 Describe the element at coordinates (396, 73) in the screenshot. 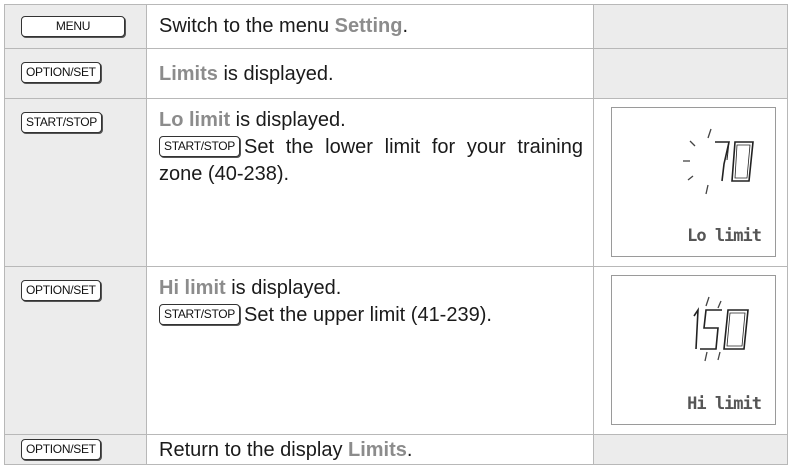

I see `table-row: OPTION/SET Limits is displayed.` at that location.